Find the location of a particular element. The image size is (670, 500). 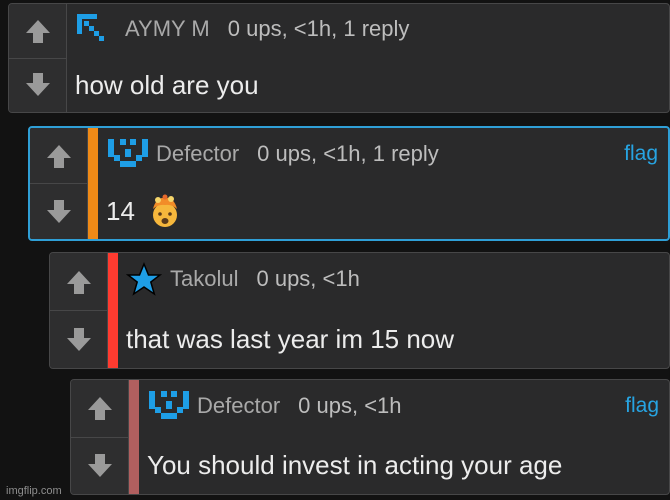

pixel-arrow-avatar-icon is located at coordinates (98, 29).